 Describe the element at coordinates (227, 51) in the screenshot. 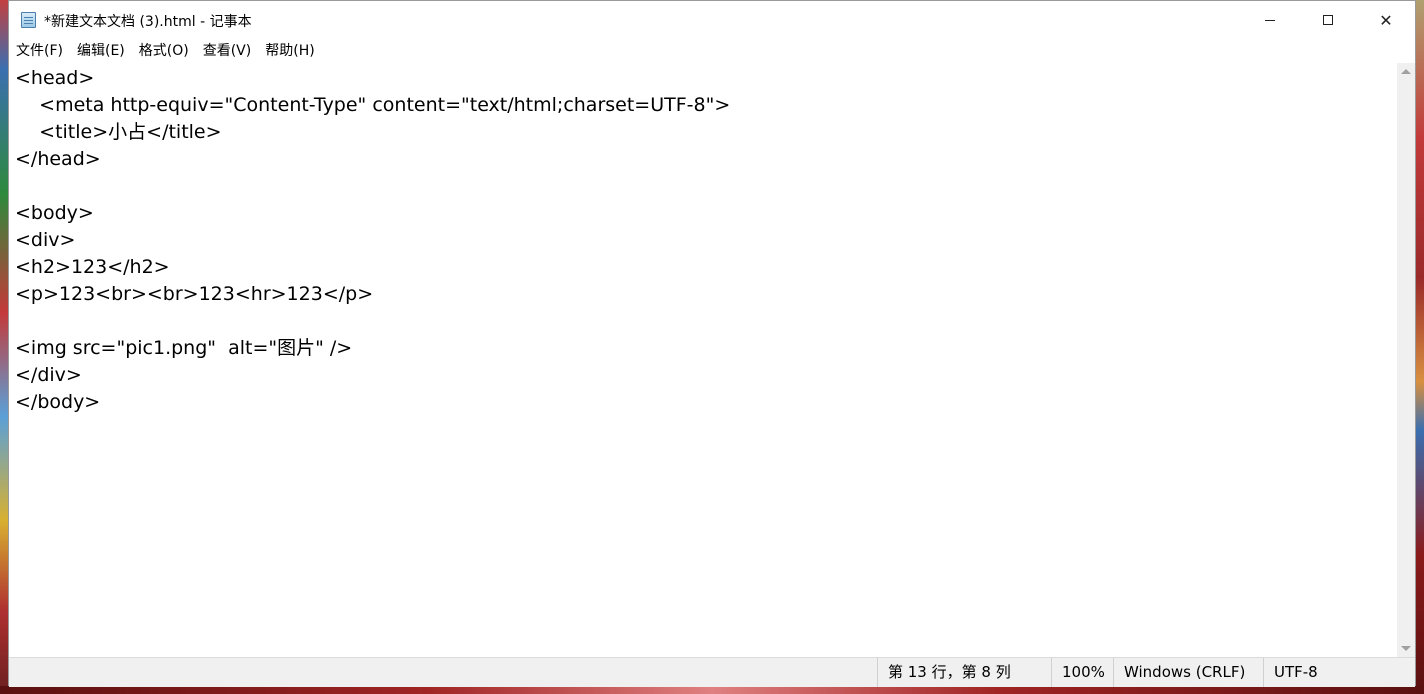

I see `menu-view: 查看(V)` at that location.